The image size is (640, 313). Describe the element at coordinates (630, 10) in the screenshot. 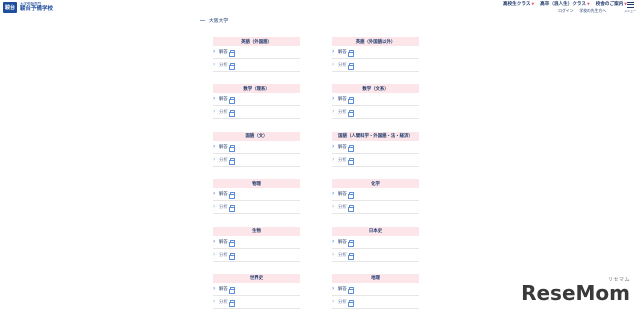

I see `menu-label: メニュー` at that location.